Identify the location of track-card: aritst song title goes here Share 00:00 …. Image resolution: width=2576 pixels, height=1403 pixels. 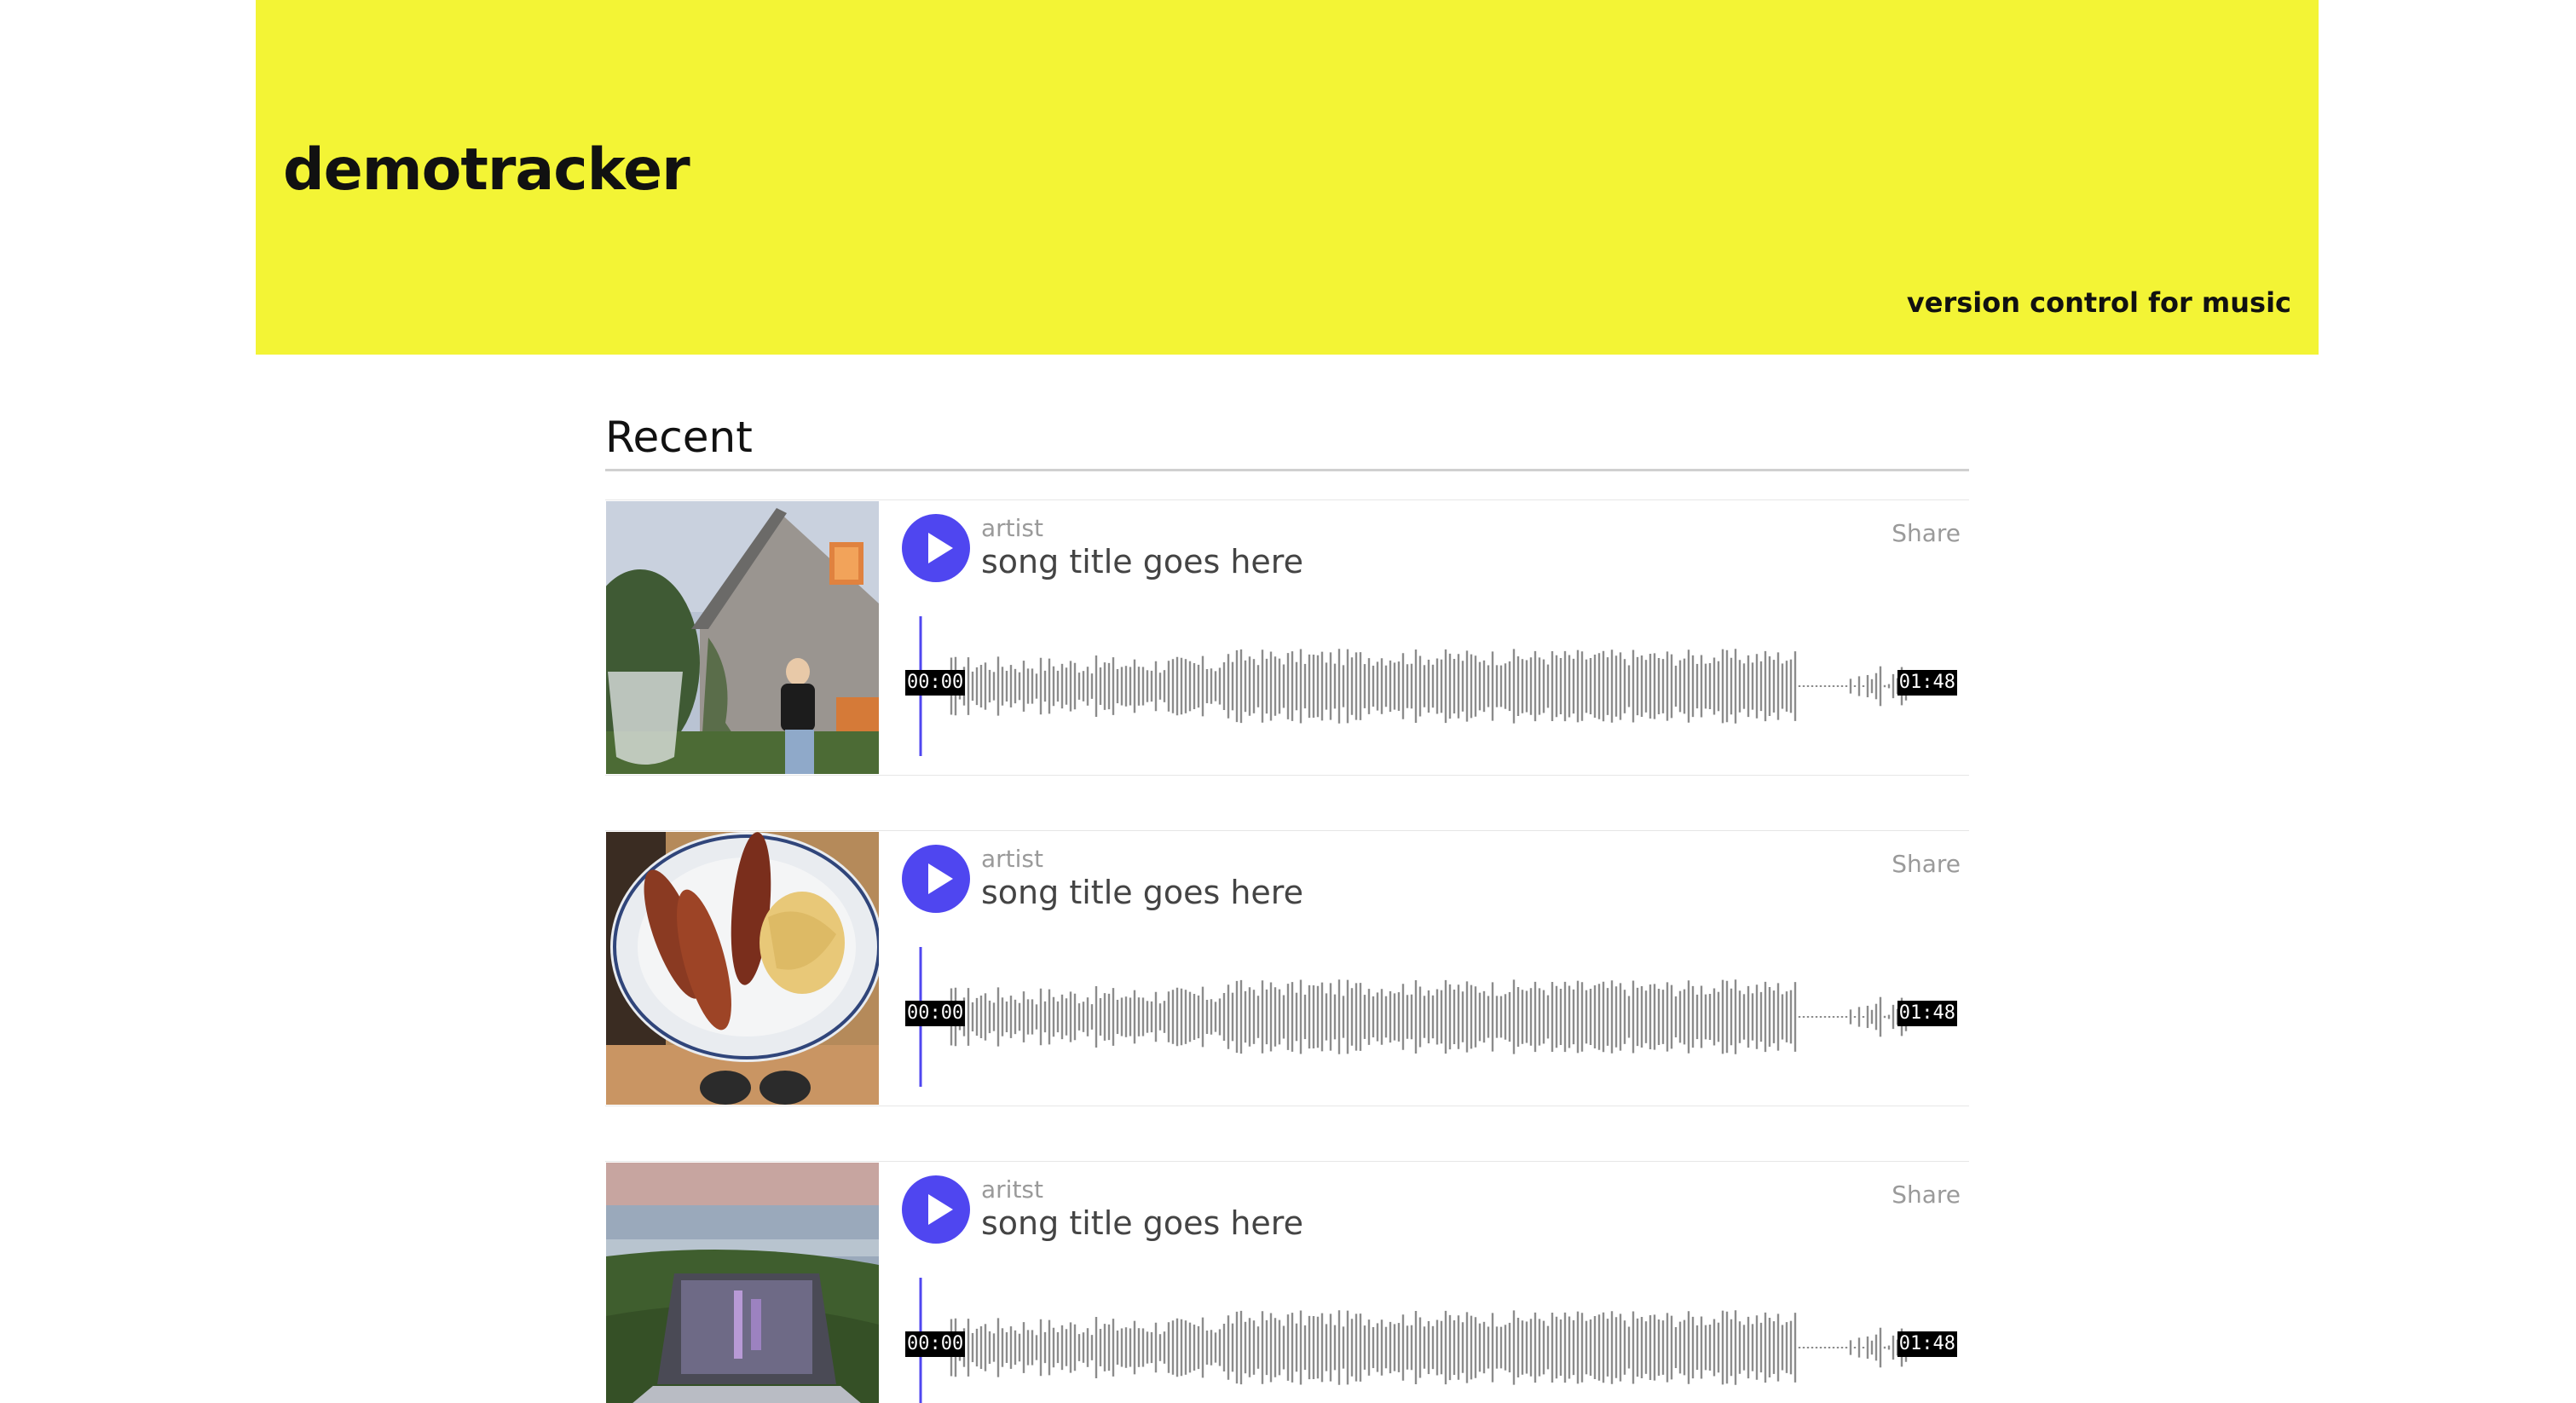
(1287, 1282).